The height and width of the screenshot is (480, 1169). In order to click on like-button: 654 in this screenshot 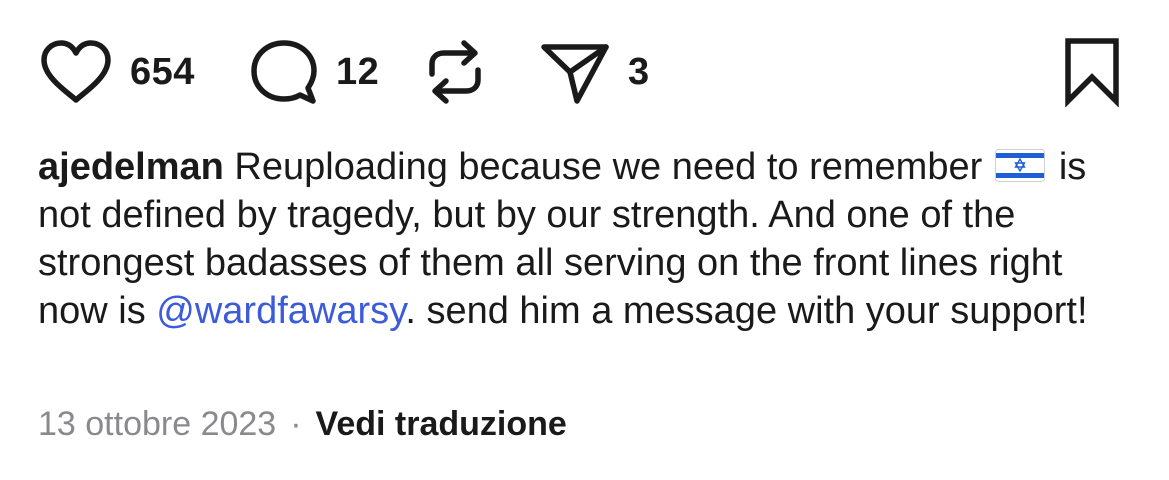, I will do `click(117, 72)`.